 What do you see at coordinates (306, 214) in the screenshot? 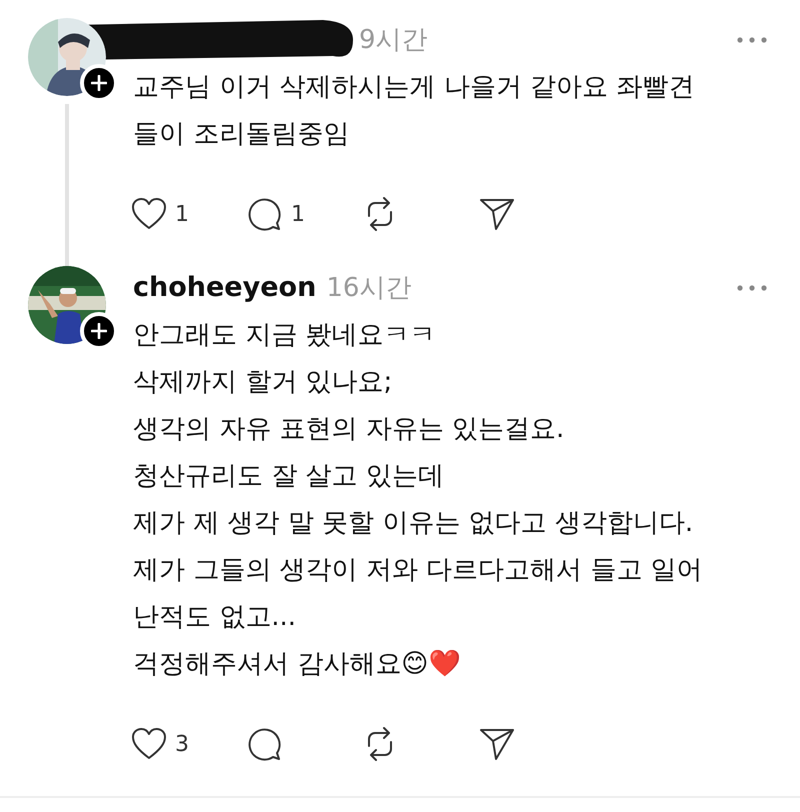
I see `comment-button: 1` at bounding box center [306, 214].